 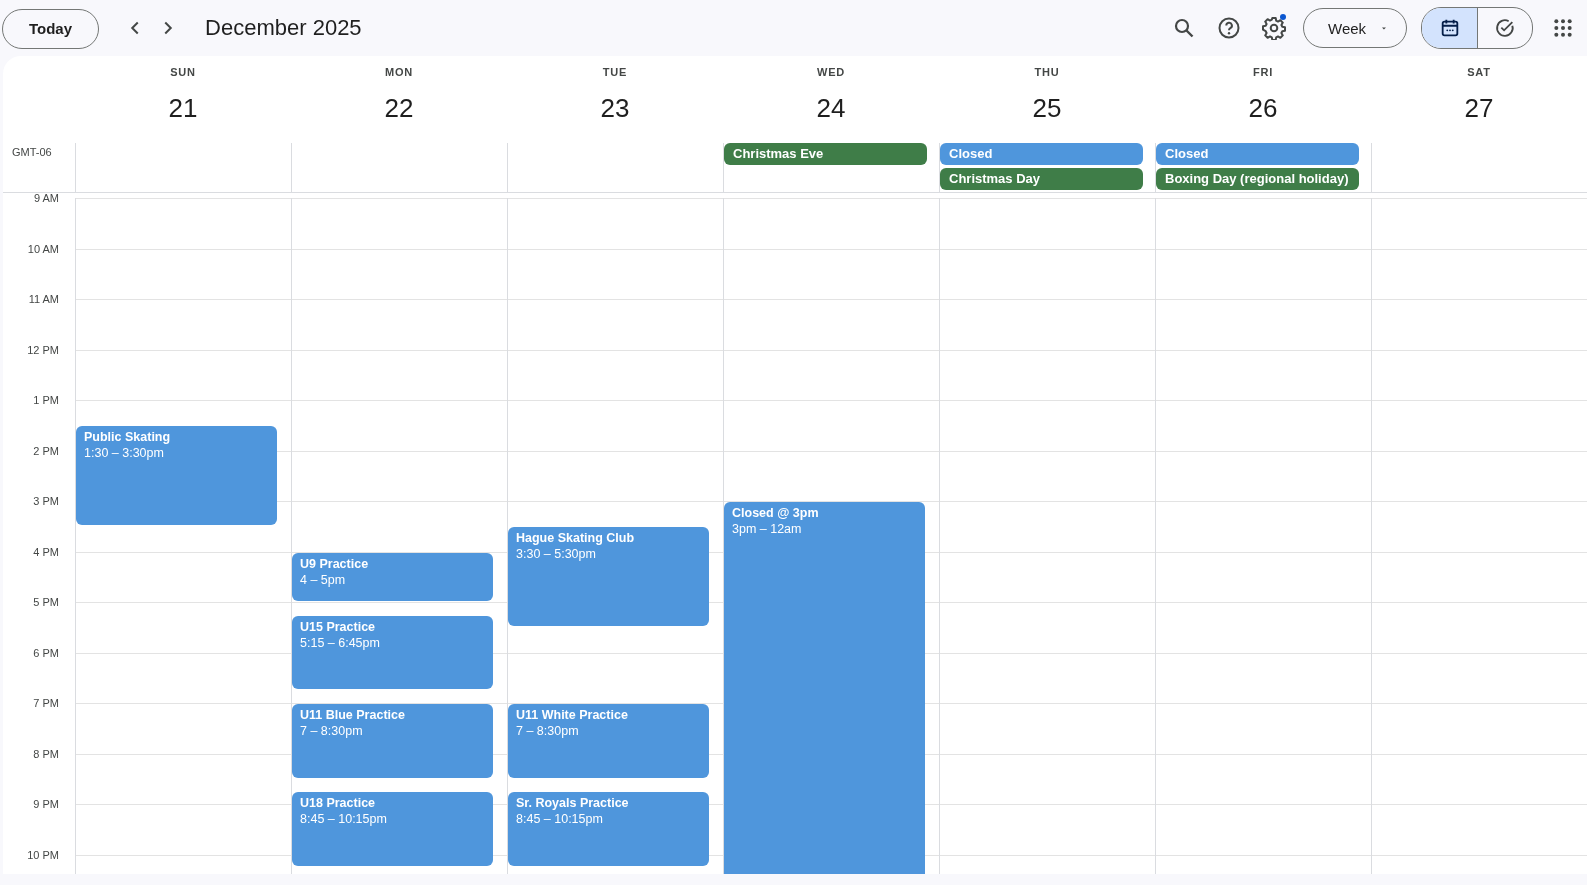 What do you see at coordinates (825, 154) in the screenshot?
I see `all-day-event: Christmas Eve` at bounding box center [825, 154].